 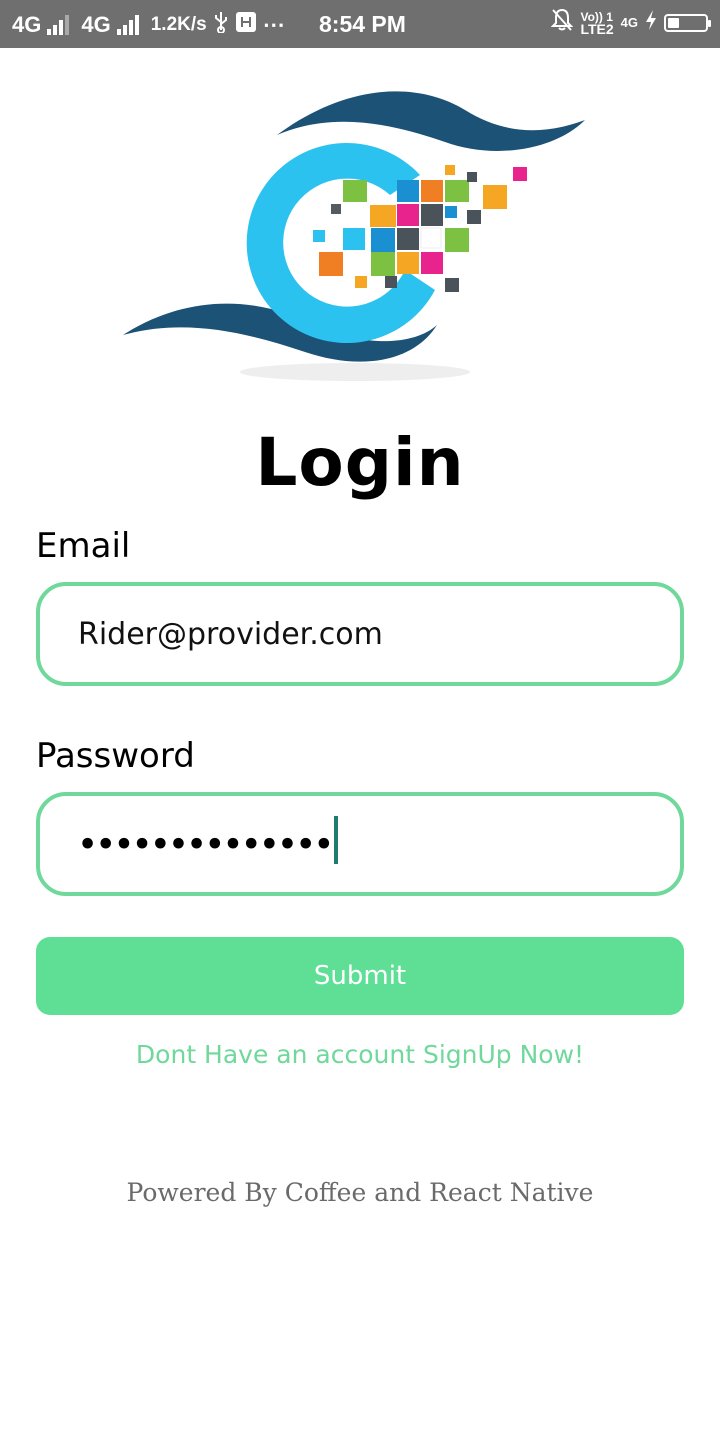 What do you see at coordinates (96, 24) in the screenshot?
I see `network-type-2: 4G` at bounding box center [96, 24].